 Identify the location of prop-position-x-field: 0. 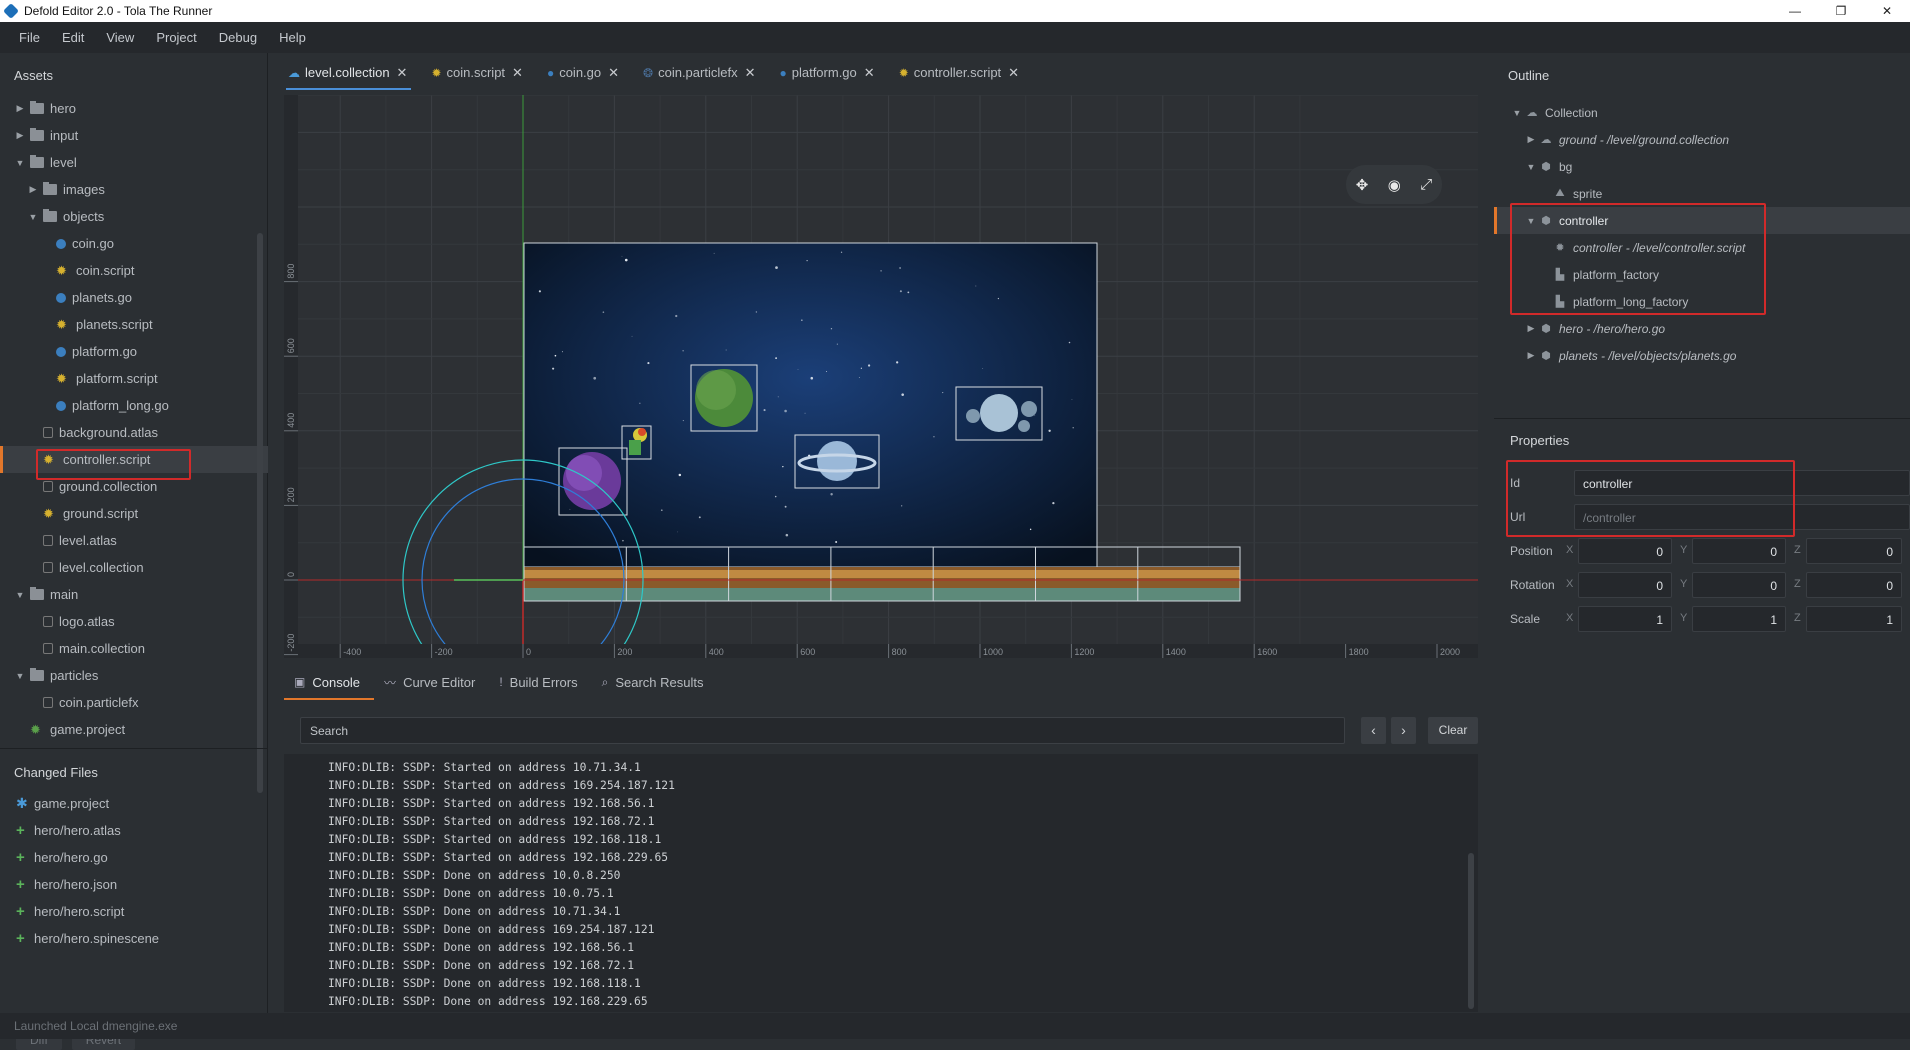
(1625, 551).